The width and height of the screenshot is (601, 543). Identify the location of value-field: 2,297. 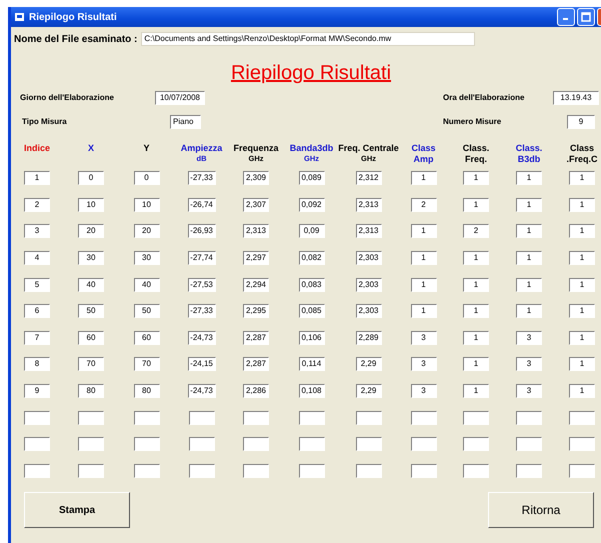
(256, 258).